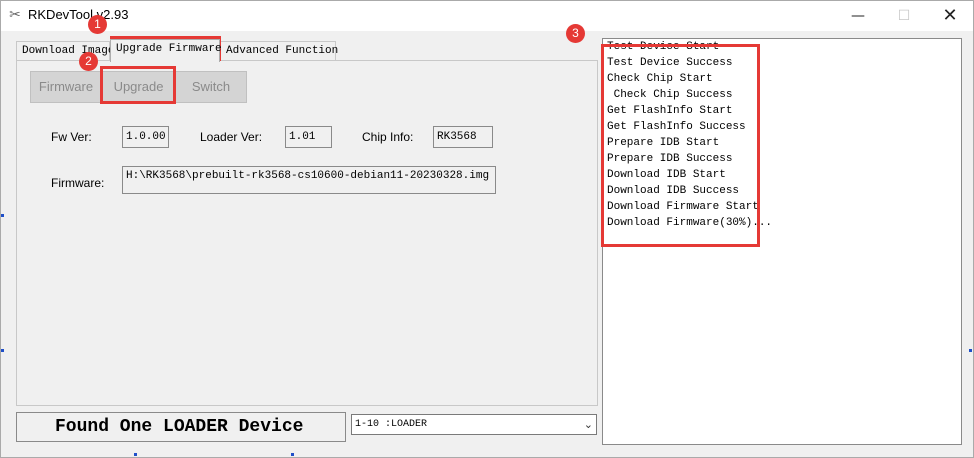 The height and width of the screenshot is (458, 974). I want to click on chip-info-label: Chip Info:, so click(388, 137).